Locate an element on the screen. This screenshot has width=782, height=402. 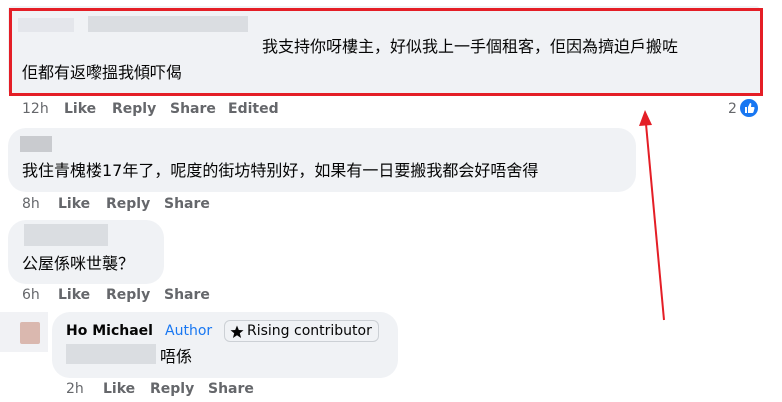
badge-label: Rising contributor is located at coordinates (309, 331).